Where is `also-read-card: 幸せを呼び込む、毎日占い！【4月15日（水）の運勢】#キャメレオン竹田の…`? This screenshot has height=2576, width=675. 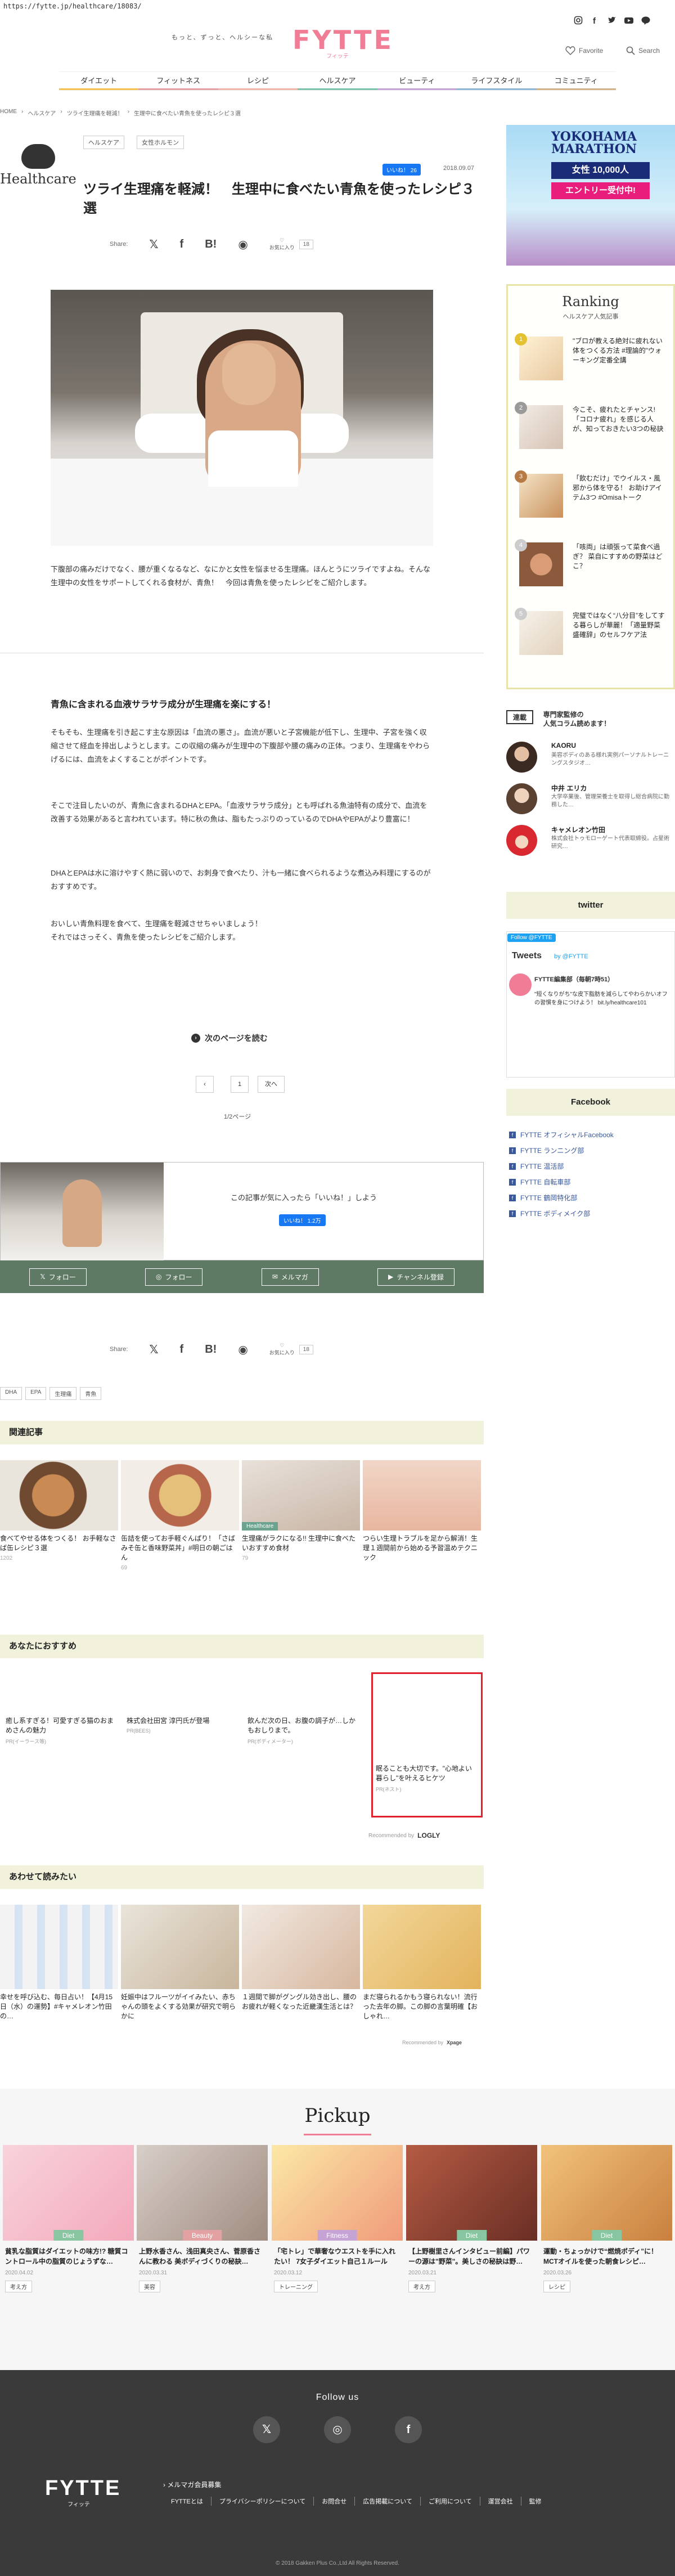
also-read-card: 幸せを呼び込む、毎日占い！【4月15日（水）の運勢】#キャメレオン竹田の… is located at coordinates (59, 1963).